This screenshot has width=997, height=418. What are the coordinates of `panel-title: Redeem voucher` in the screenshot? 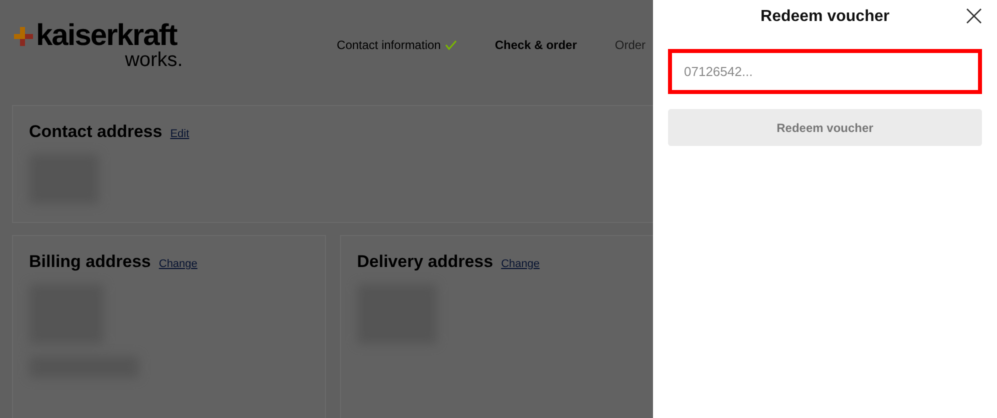 It's located at (825, 17).